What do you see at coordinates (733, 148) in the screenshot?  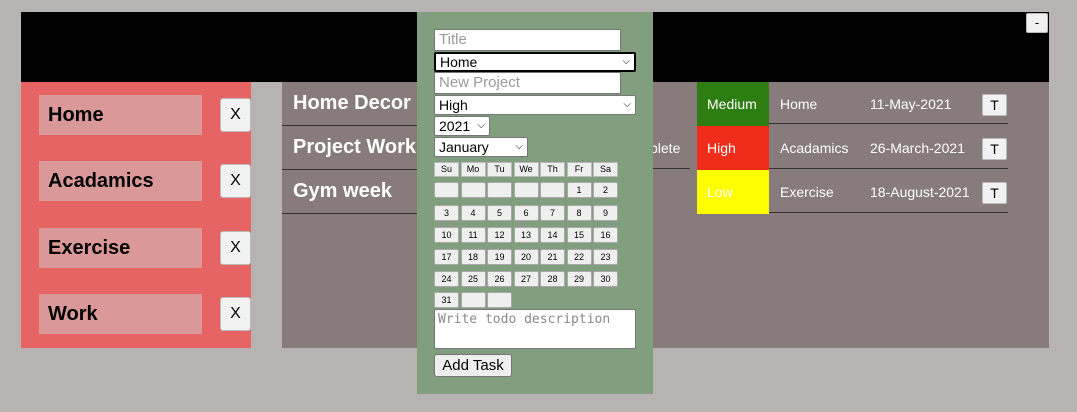 I see `task-priority-badge: High` at bounding box center [733, 148].